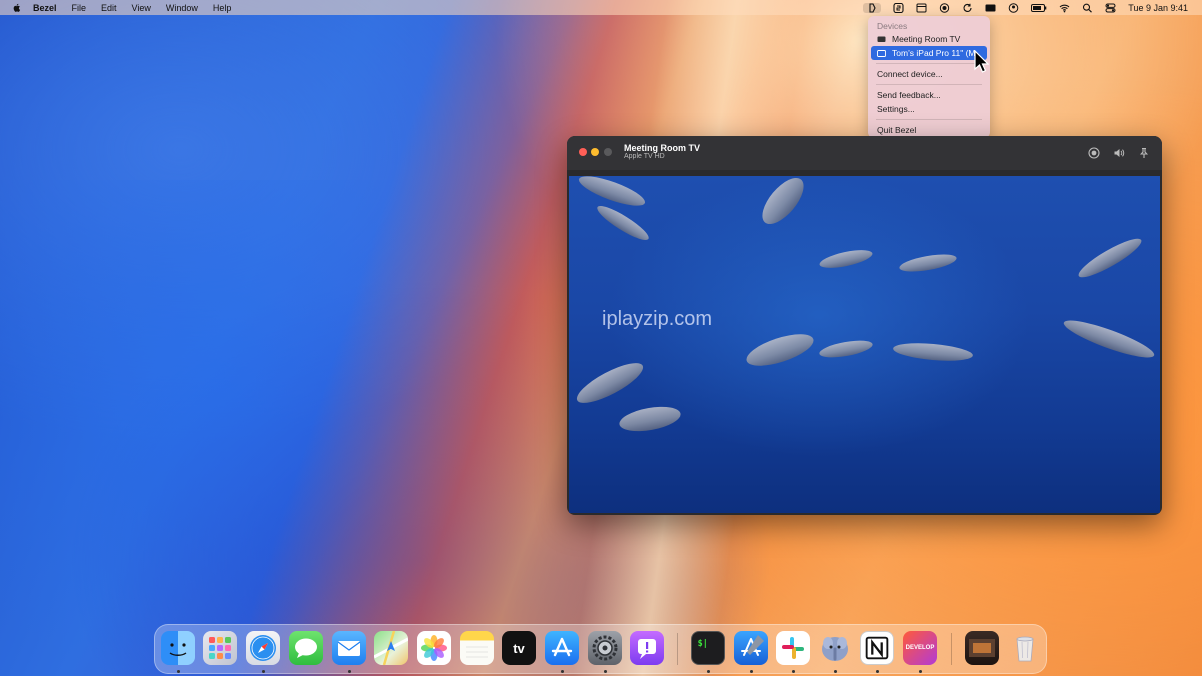  Describe the element at coordinates (921, 8) in the screenshot. I see `calendar-icon` at that location.